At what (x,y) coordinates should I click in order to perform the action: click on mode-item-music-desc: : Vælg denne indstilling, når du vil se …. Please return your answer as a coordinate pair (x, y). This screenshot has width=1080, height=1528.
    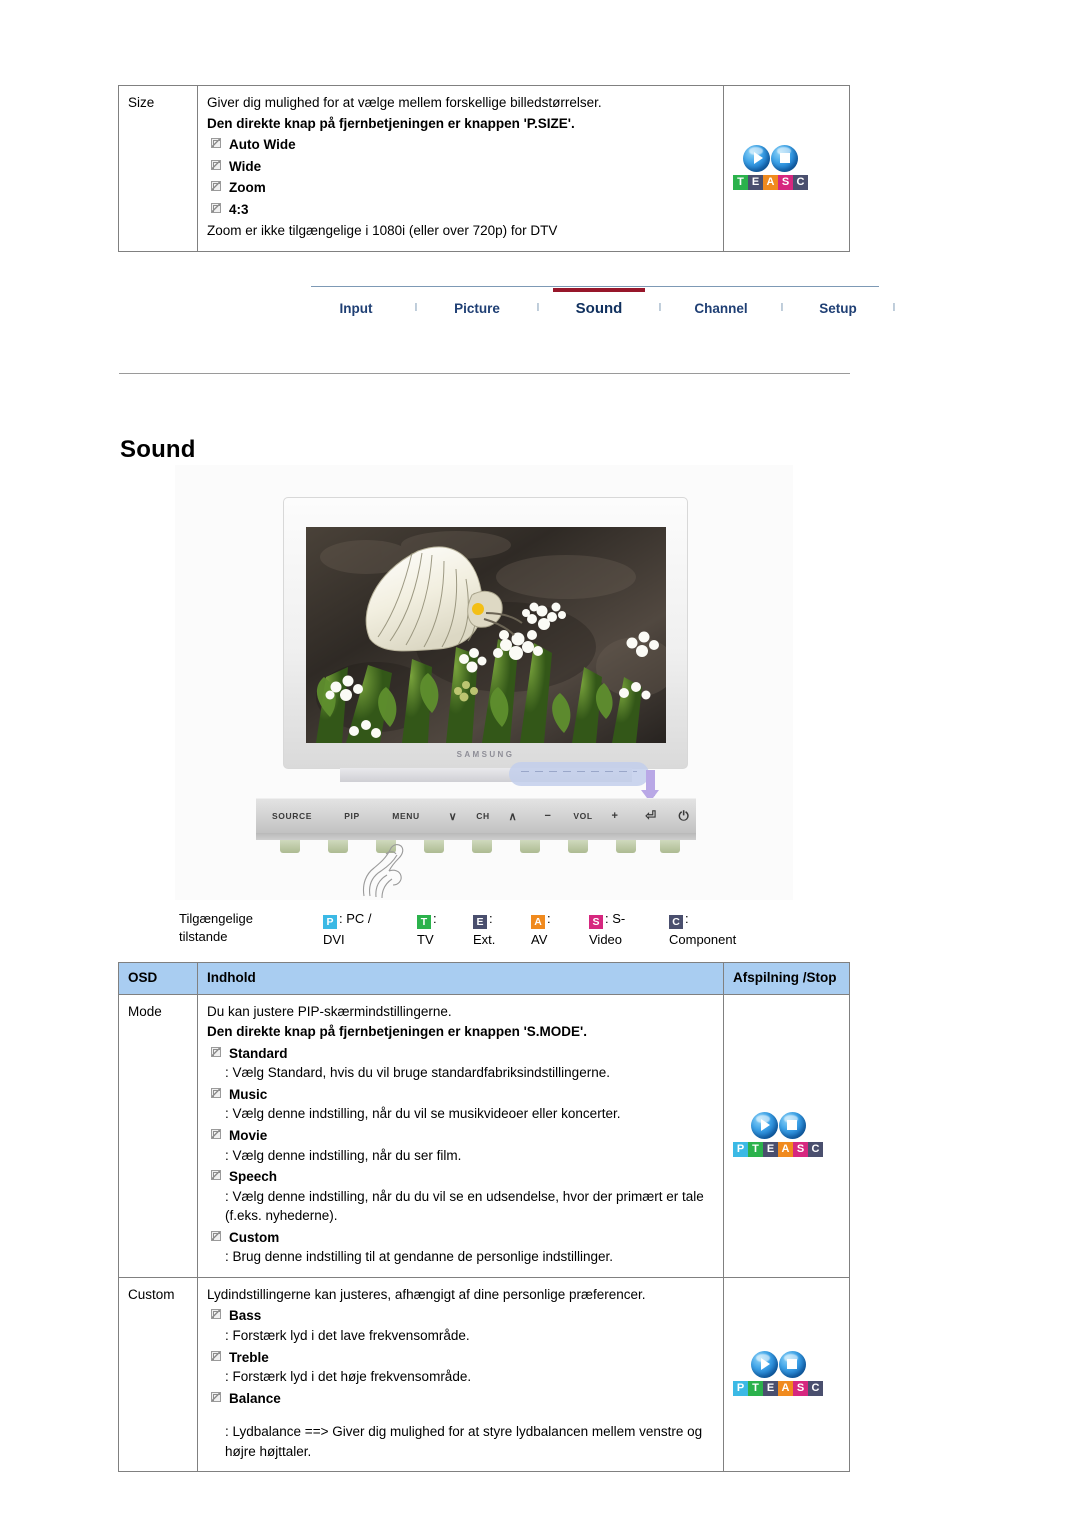
    Looking at the image, I should click on (423, 1114).